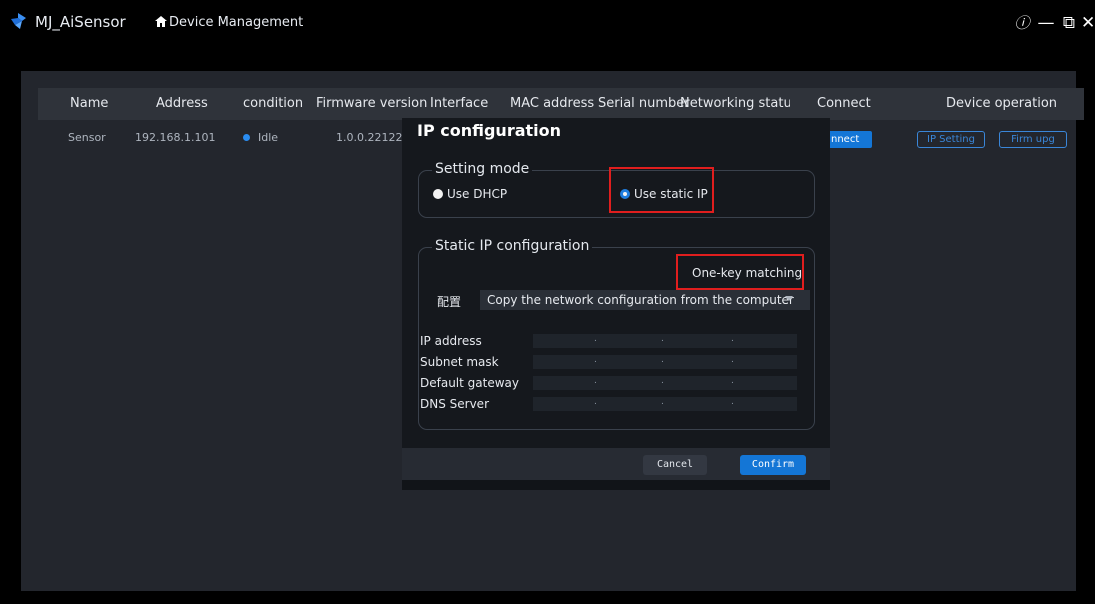  What do you see at coordinates (80, 22) in the screenshot?
I see `app-title: MJ_AiSensor` at bounding box center [80, 22].